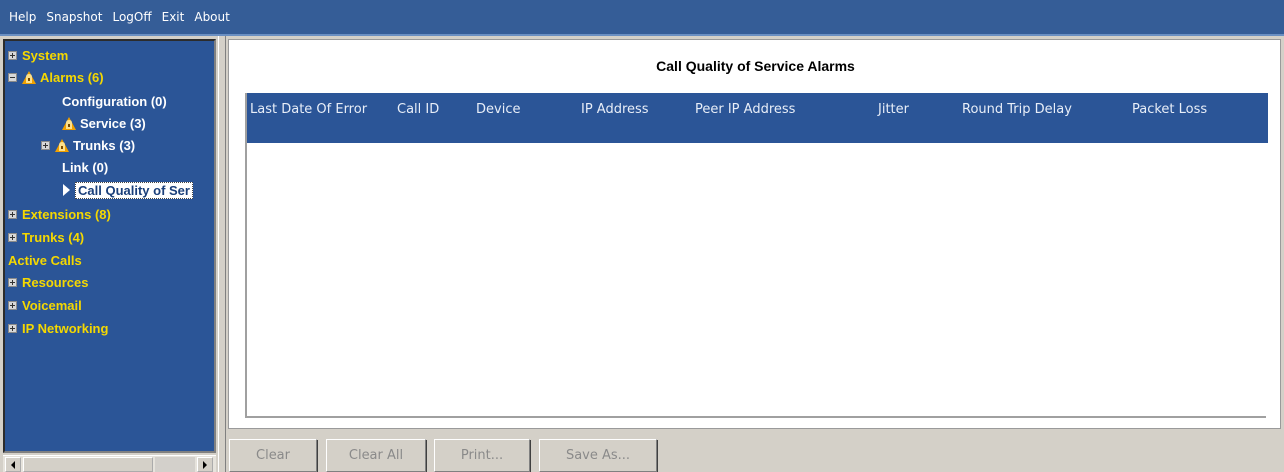 This screenshot has width=1284, height=472. I want to click on column-header-call-id: Call ID, so click(418, 109).